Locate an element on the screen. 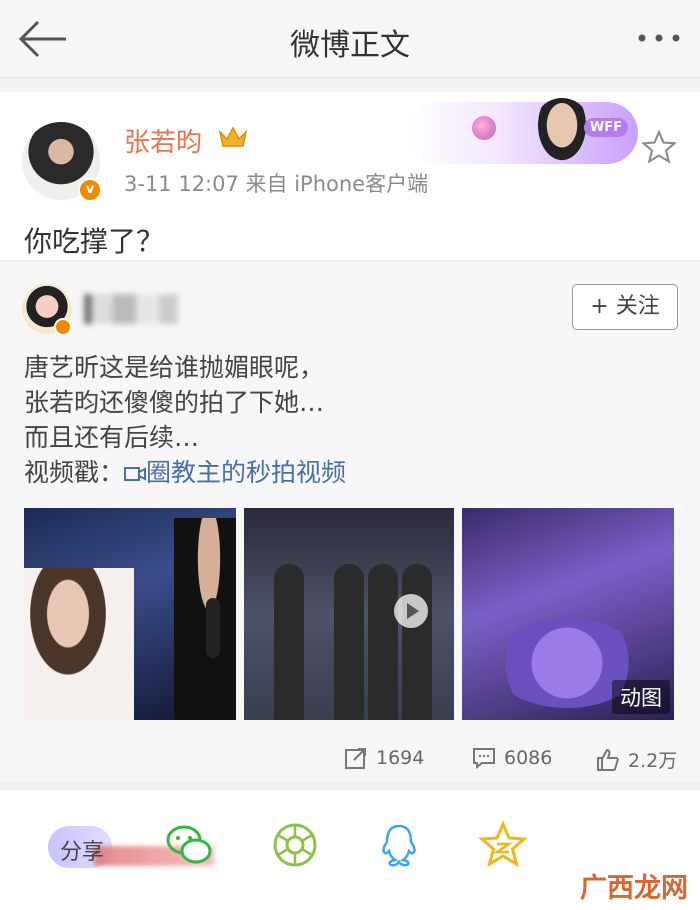 This screenshot has height=910, width=700. page-title: 微博正文 is located at coordinates (350, 45).